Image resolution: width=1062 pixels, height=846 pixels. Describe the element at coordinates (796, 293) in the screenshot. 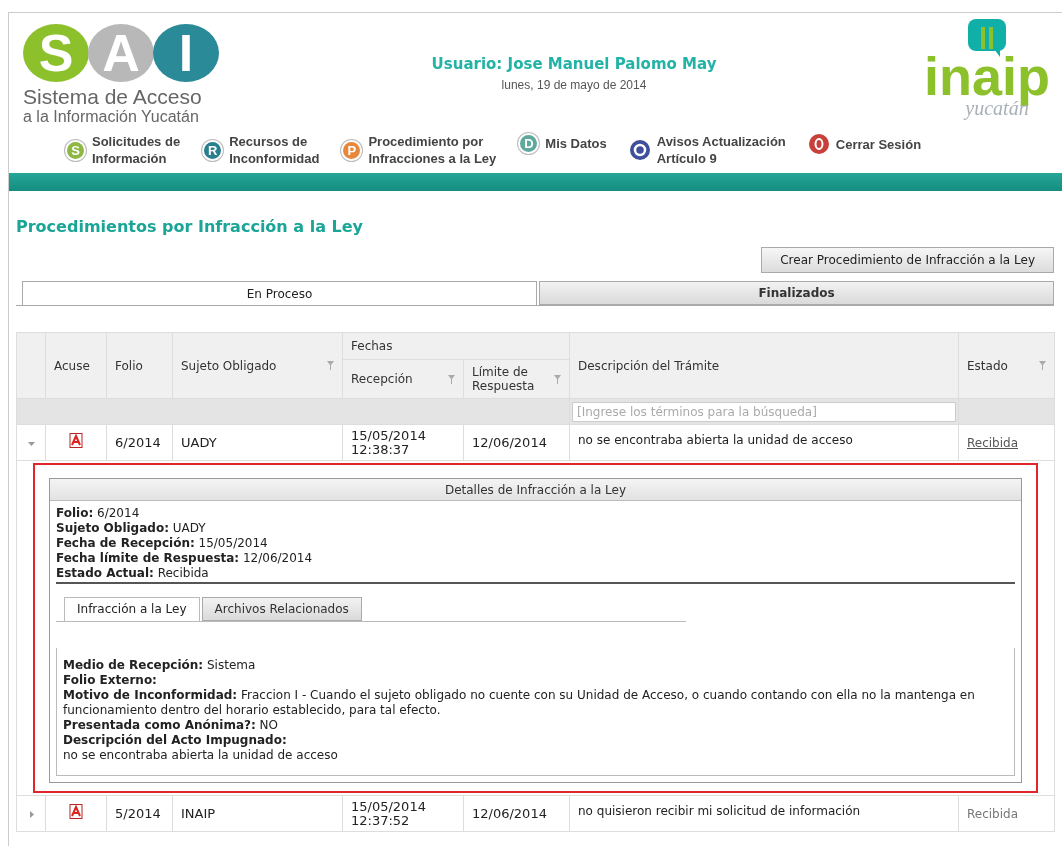

I see `tab: Finalizados` at that location.